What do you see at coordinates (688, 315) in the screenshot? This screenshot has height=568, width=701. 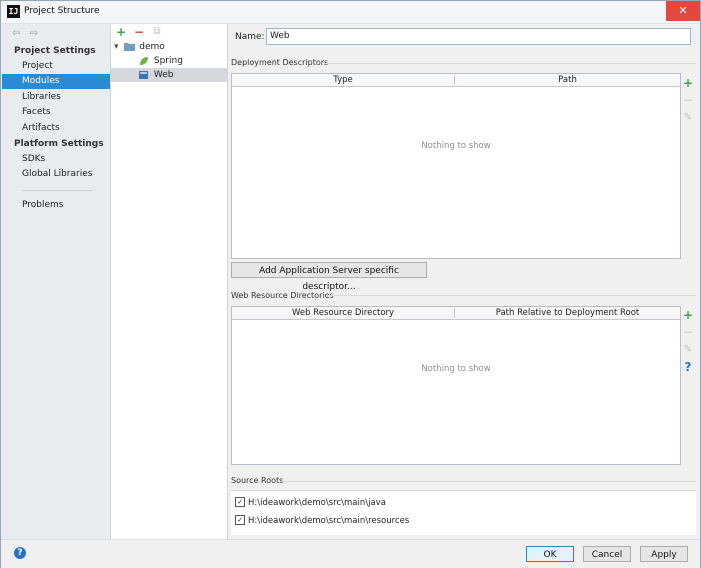 I see `add-resource-button: +` at bounding box center [688, 315].